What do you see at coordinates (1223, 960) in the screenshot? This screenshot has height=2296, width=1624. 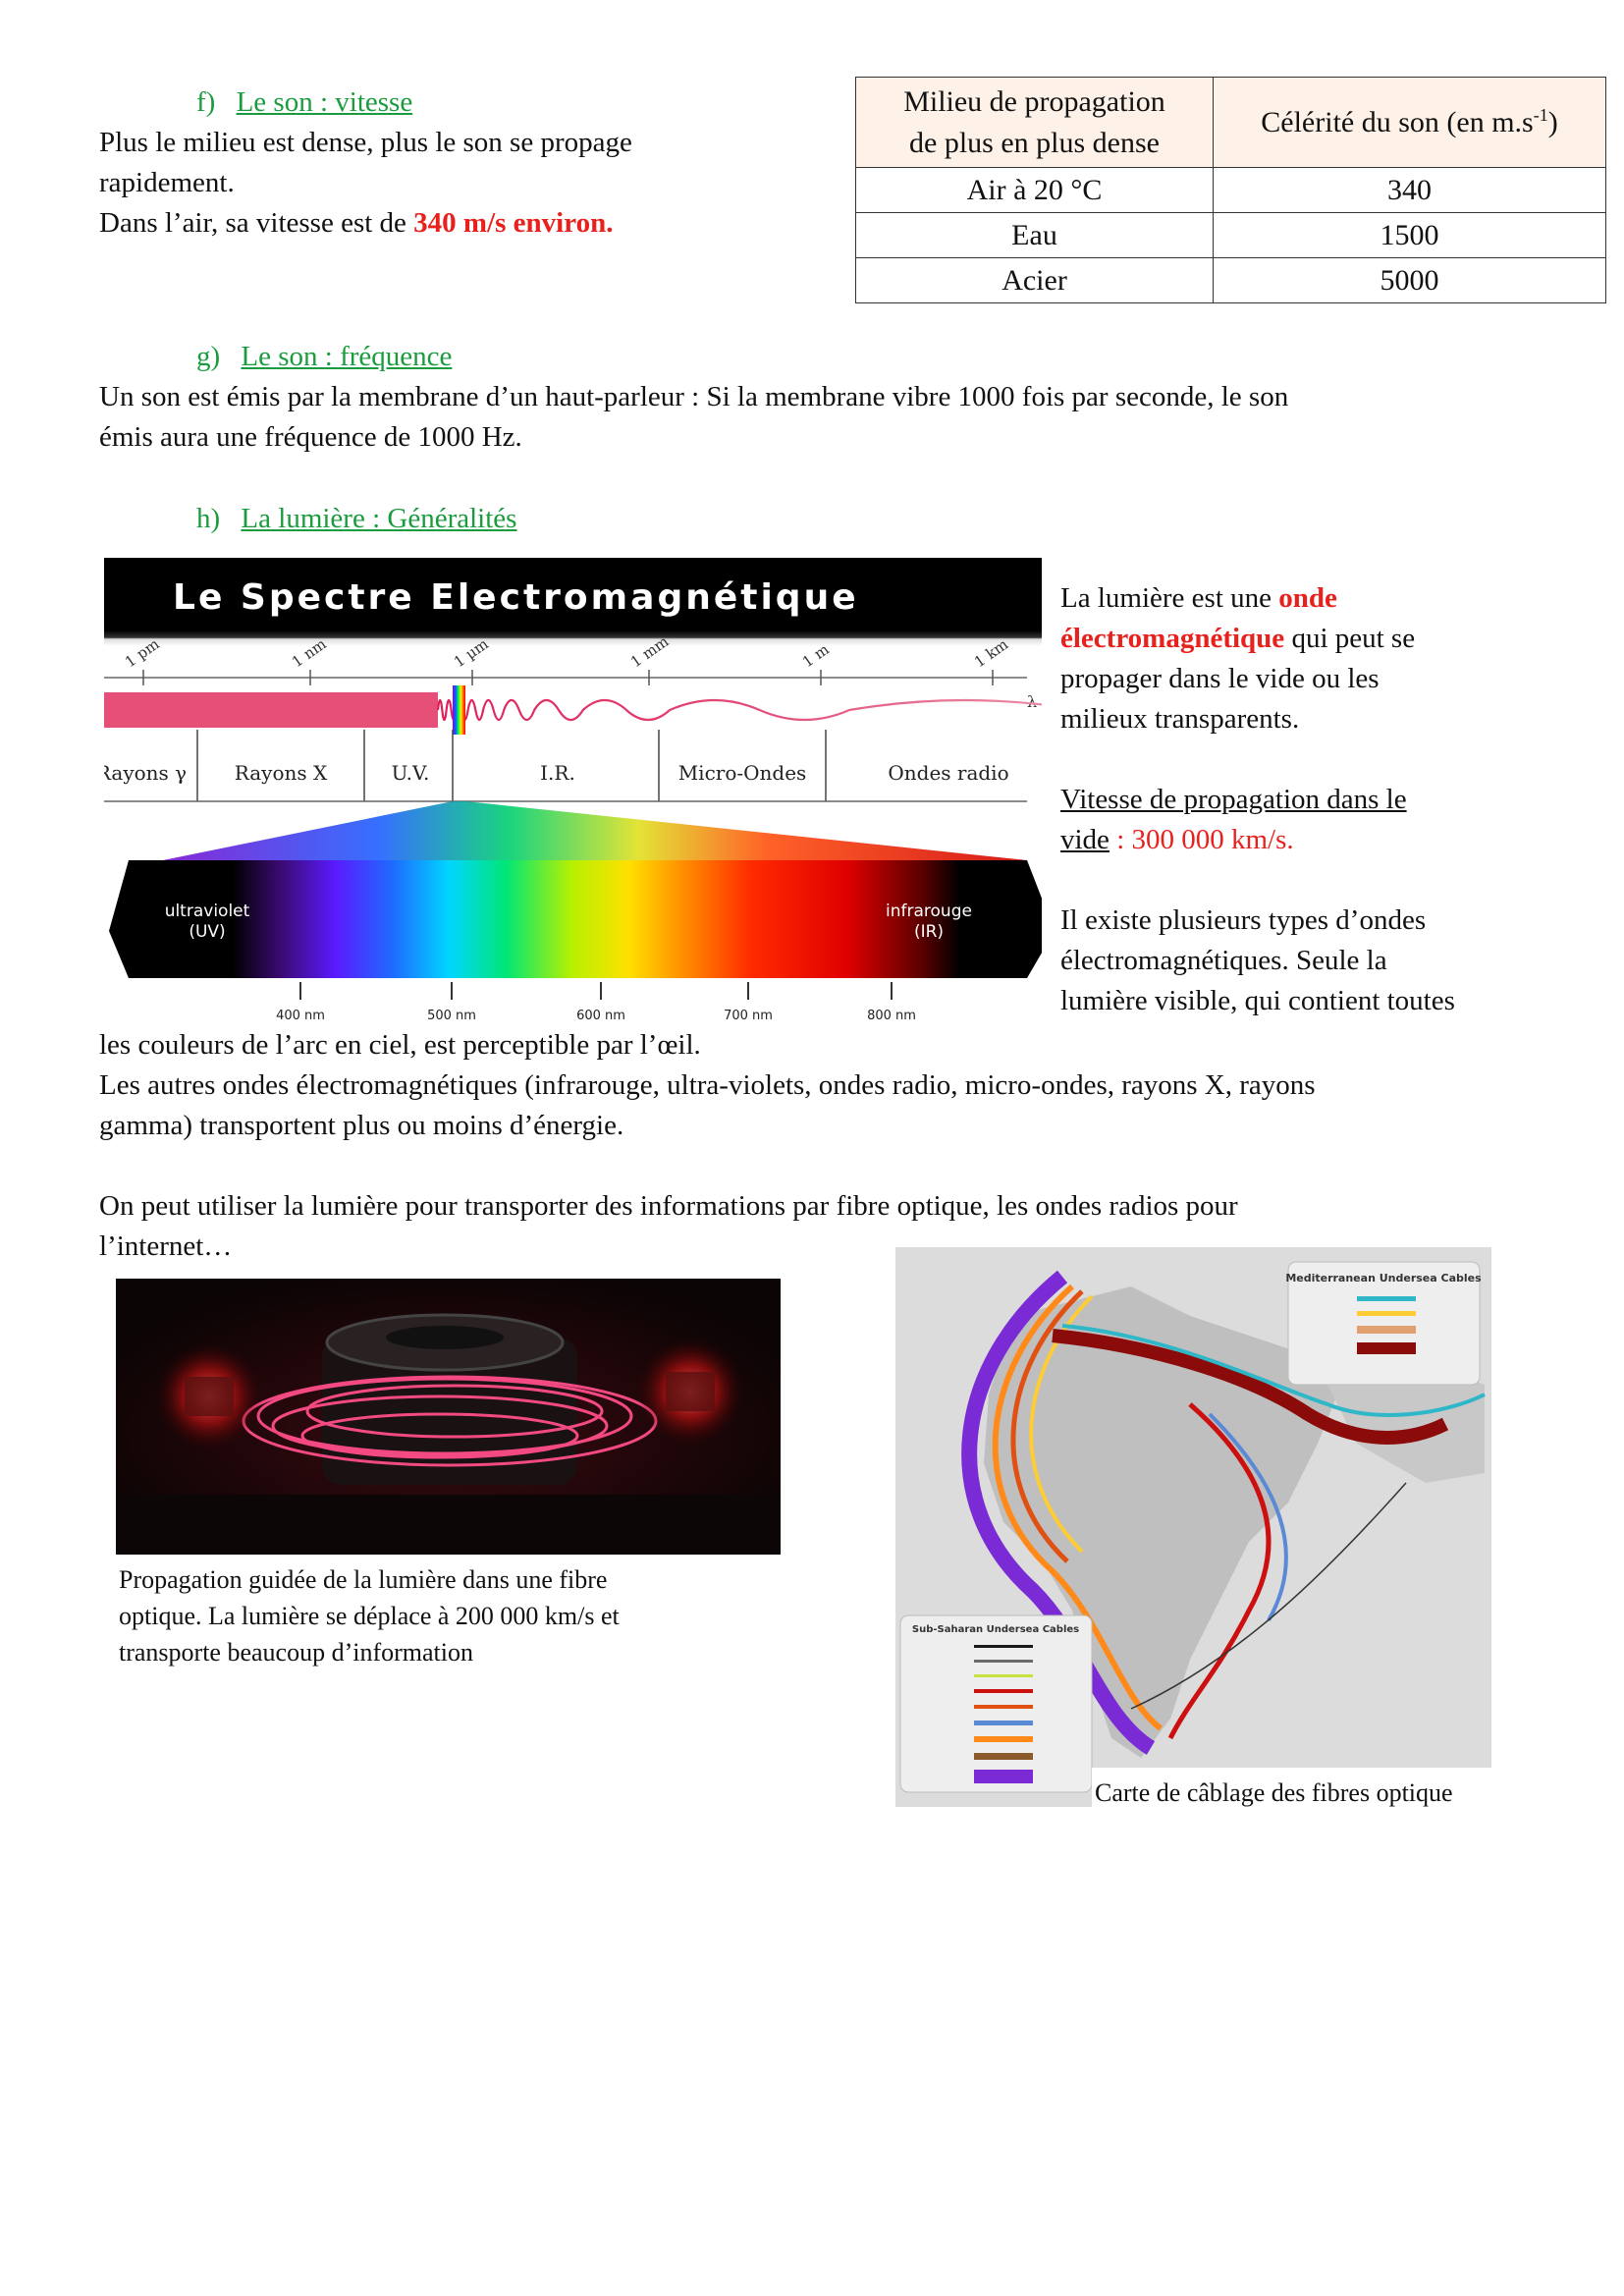 I see `light-r8: électromagnétiques. Seule la` at bounding box center [1223, 960].